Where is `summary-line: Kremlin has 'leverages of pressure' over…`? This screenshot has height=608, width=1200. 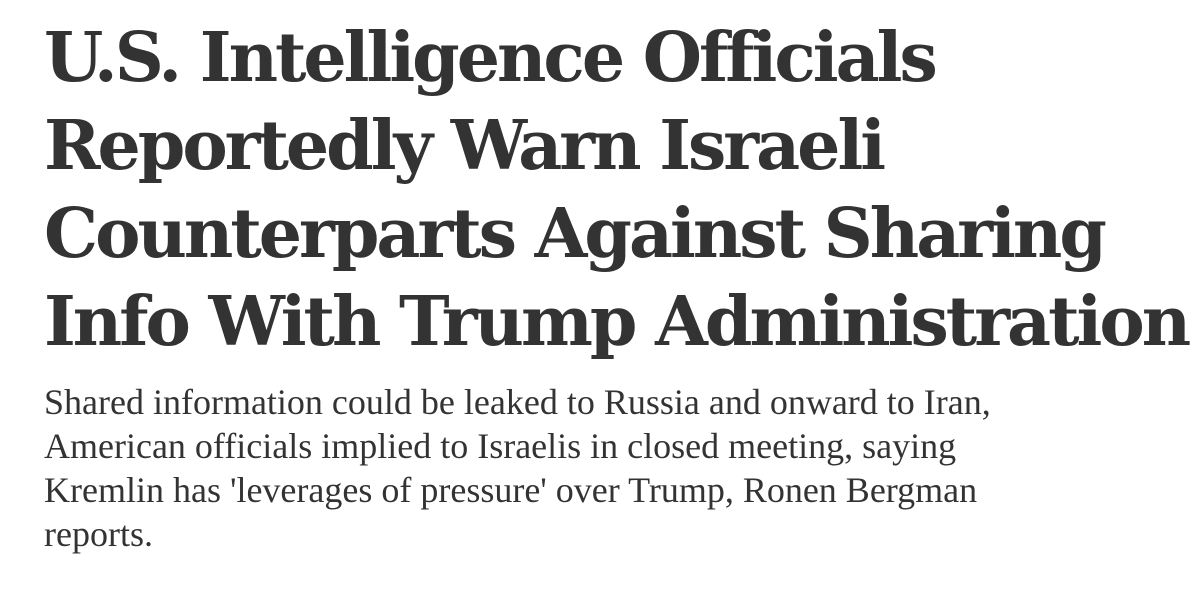 summary-line: Kremlin has 'leverages of pressure' over… is located at coordinates (511, 490).